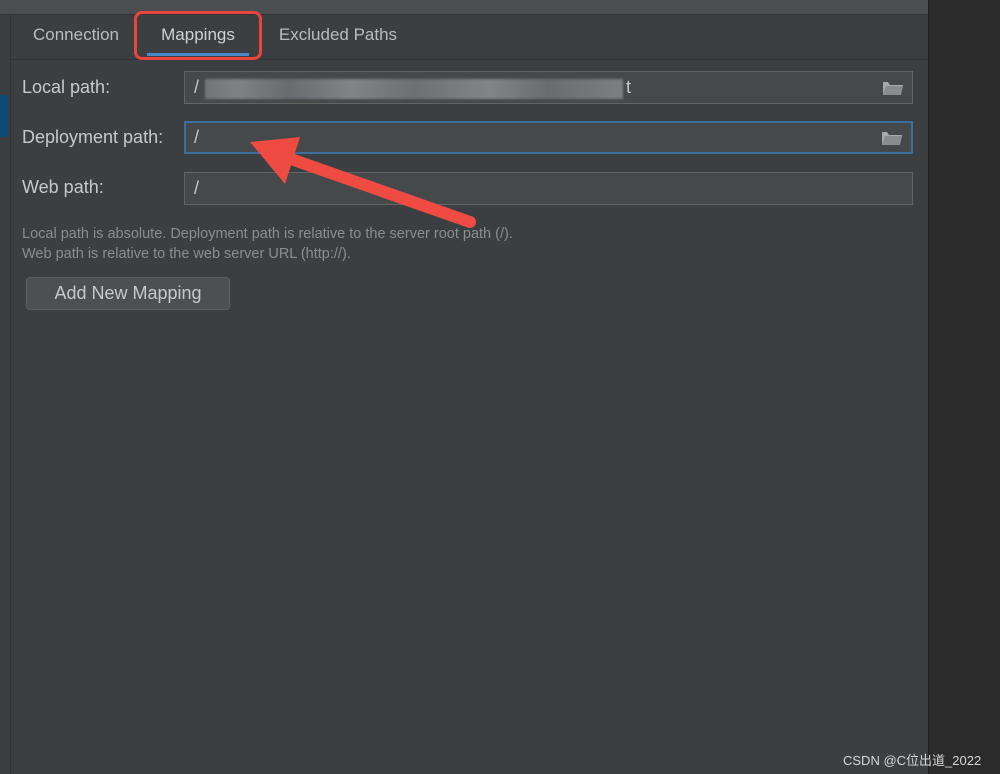 This screenshot has width=1000, height=774. Describe the element at coordinates (198, 35) in the screenshot. I see `annotation-highlight-box` at that location.